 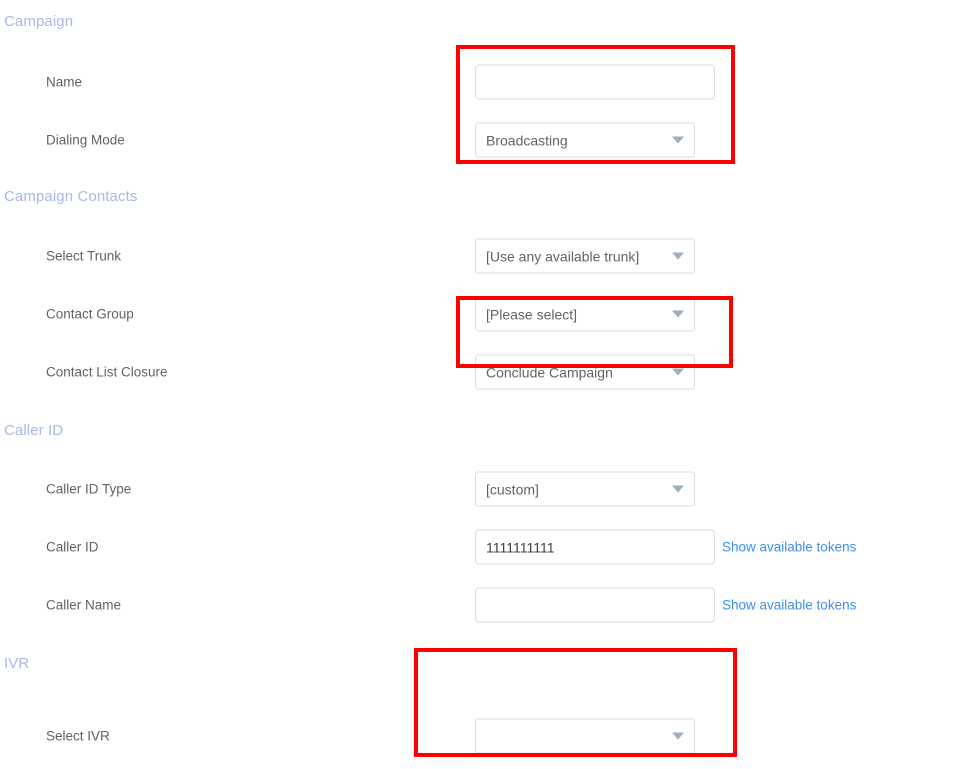 What do you see at coordinates (78, 736) in the screenshot?
I see `label-select-ivr: Select IVR` at bounding box center [78, 736].